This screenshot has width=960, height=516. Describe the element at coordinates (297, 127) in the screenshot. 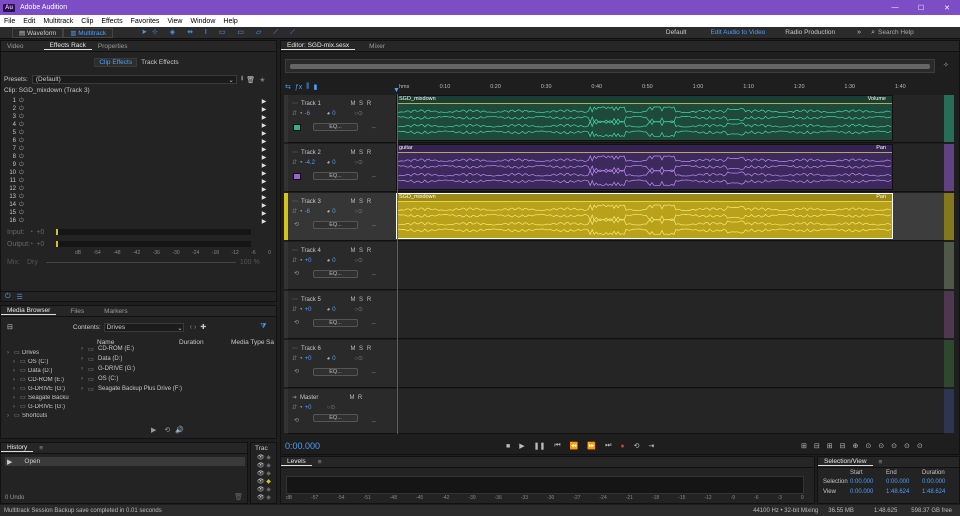

I see `track-fx-icon` at that location.